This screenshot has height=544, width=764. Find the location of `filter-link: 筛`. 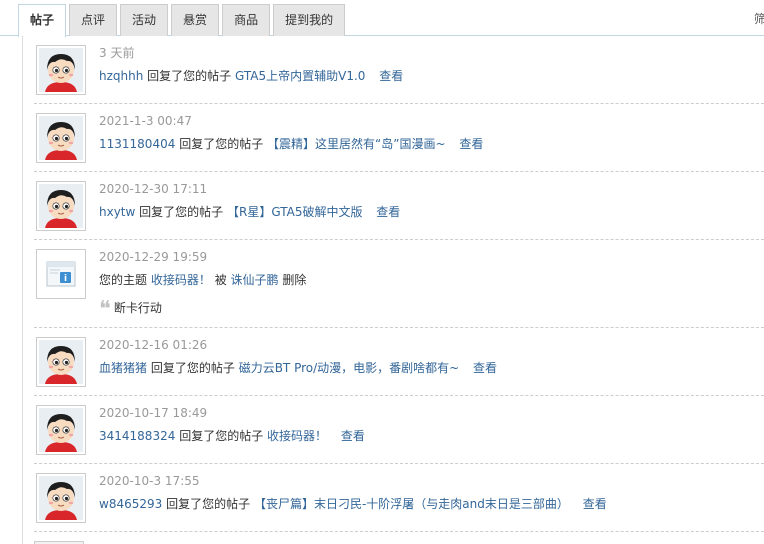

filter-link: 筛 is located at coordinates (759, 18).